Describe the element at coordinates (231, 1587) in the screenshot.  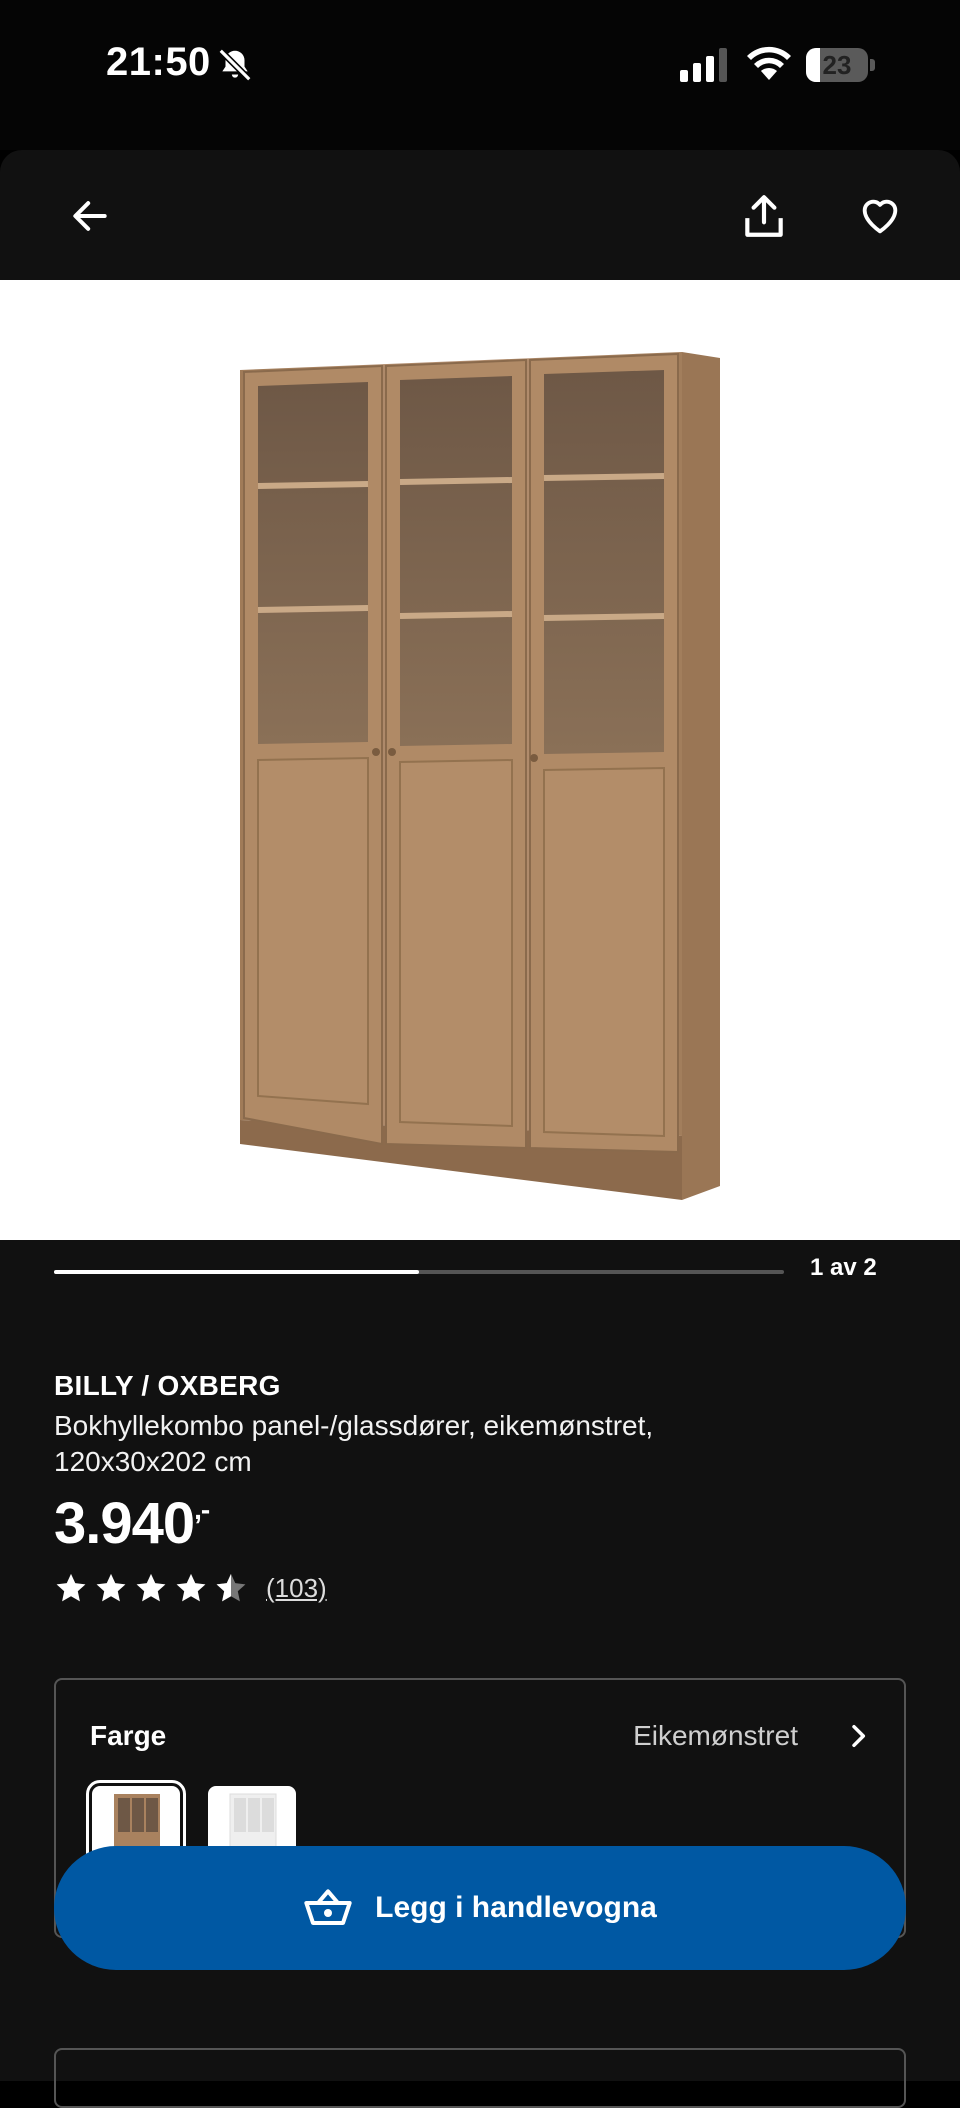
I see `star-half-icon` at that location.